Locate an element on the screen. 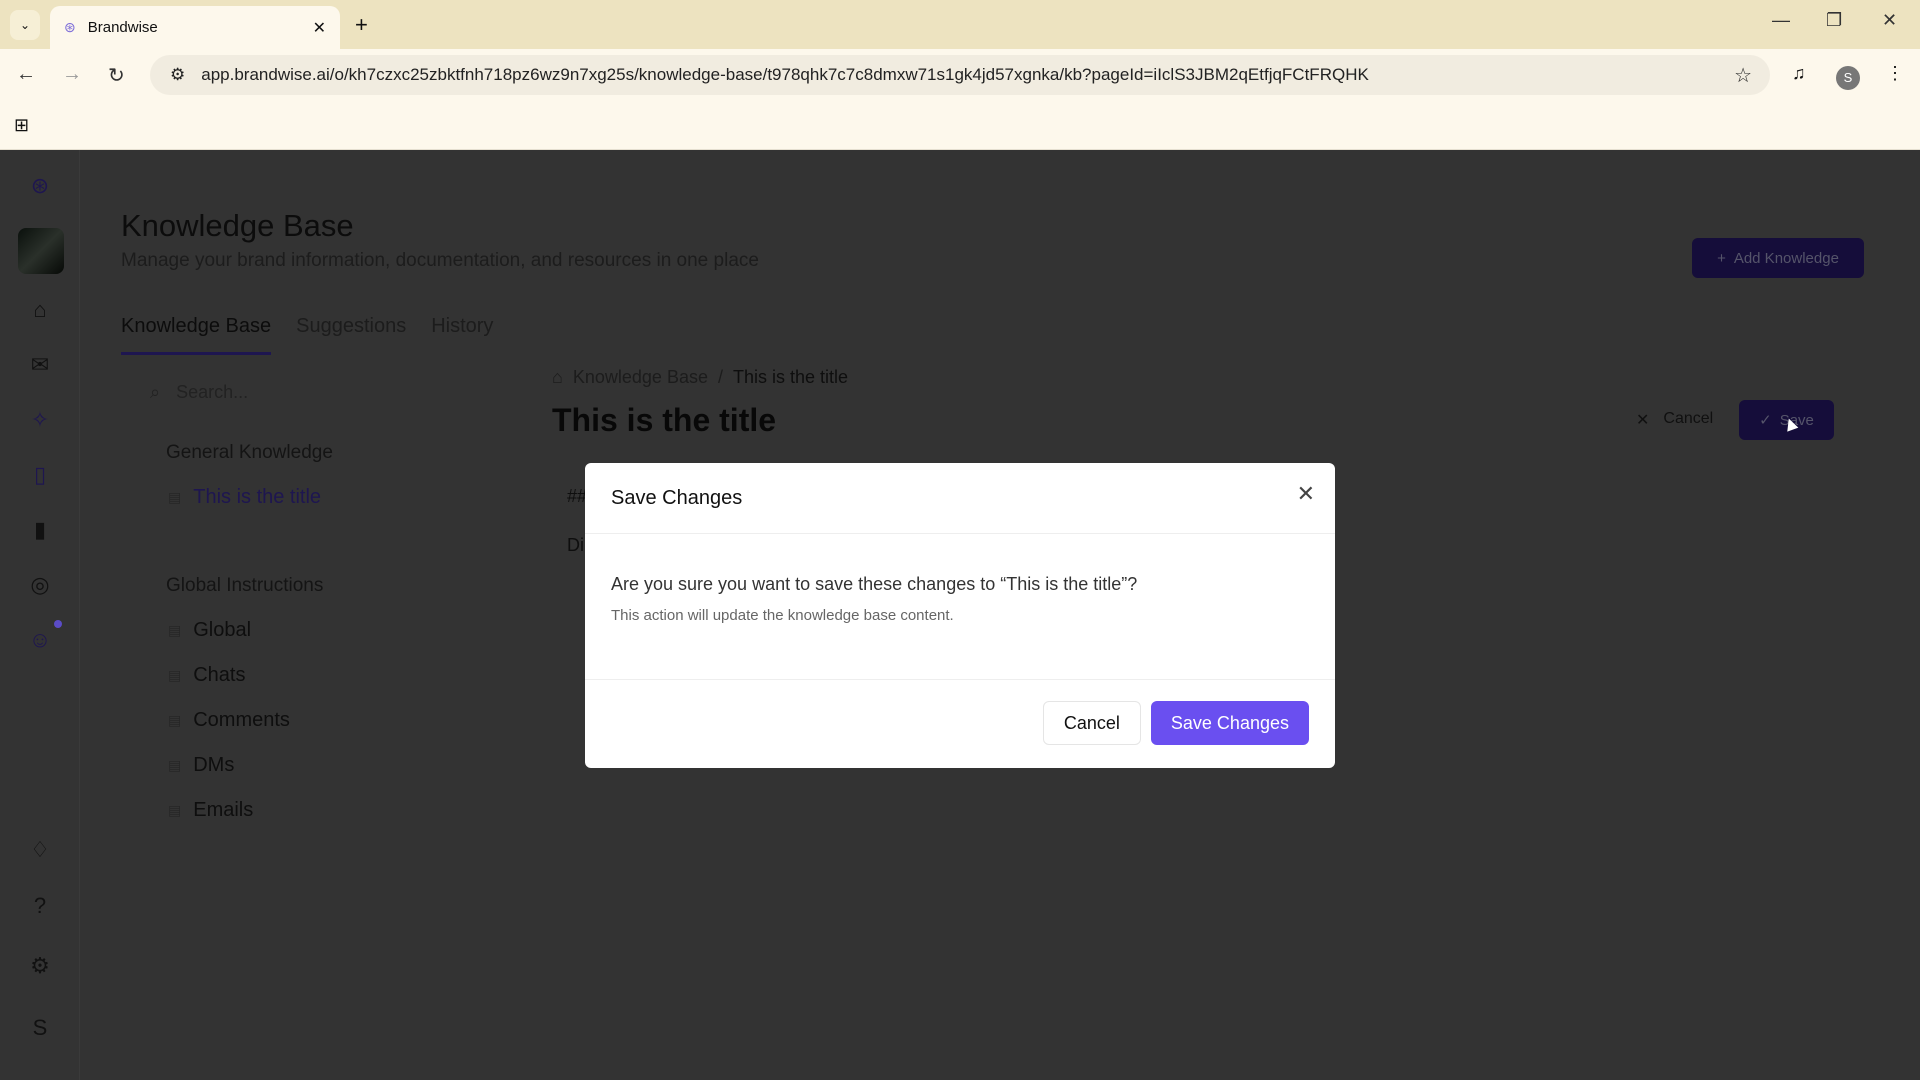 This screenshot has height=1080, width=1920. item-label: Chats is located at coordinates (219, 675).